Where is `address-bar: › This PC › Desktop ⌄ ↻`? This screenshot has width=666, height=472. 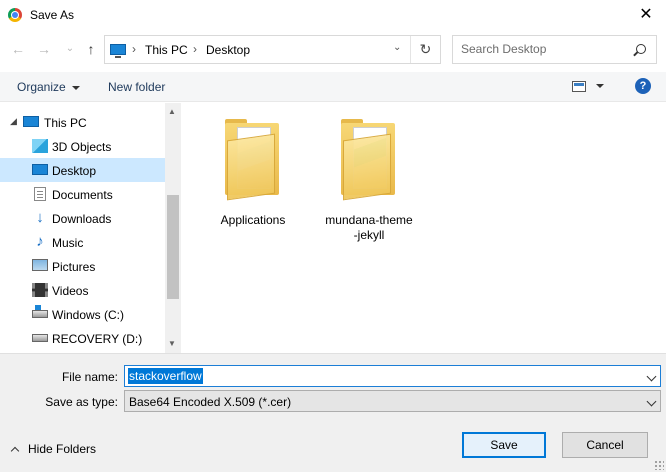
address-bar: › This PC › Desktop ⌄ ↻ is located at coordinates (272, 49).